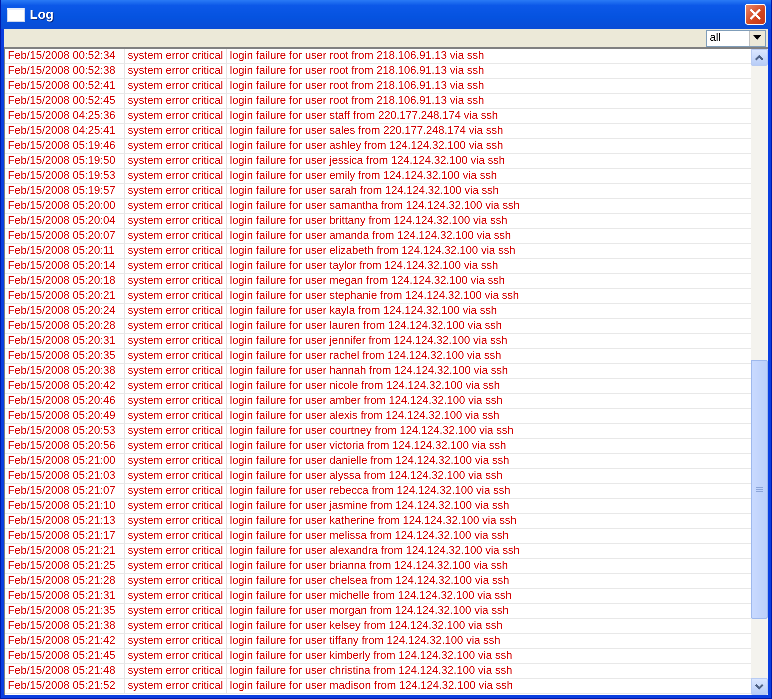 The height and width of the screenshot is (699, 772). Describe the element at coordinates (65, 101) in the screenshot. I see `table-cell: Feb/15/2008 00:52:45` at that location.